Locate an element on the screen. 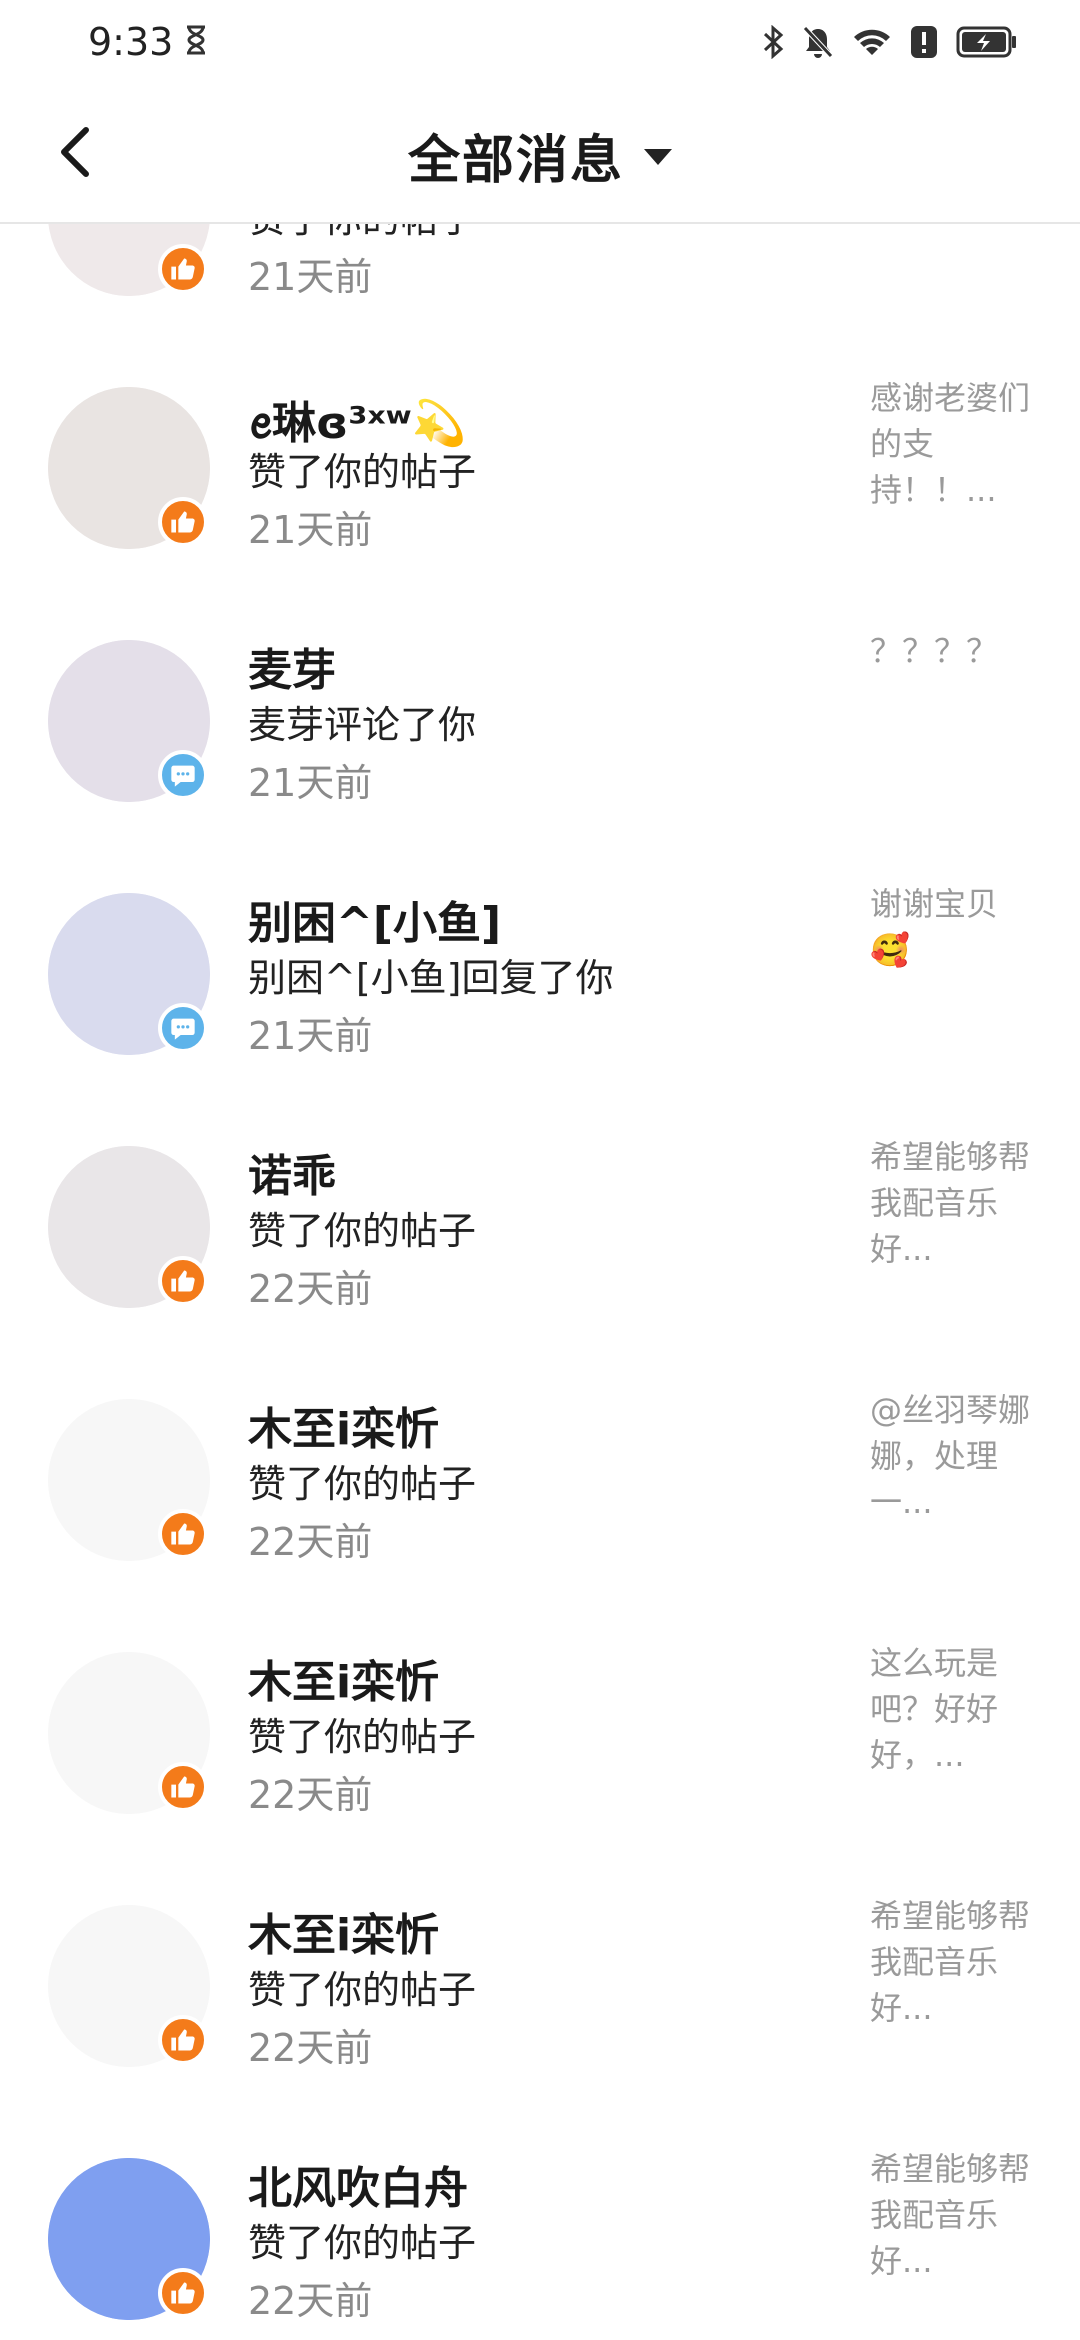 This screenshot has width=1080, height=2340. alert-icon is located at coordinates (924, 42).